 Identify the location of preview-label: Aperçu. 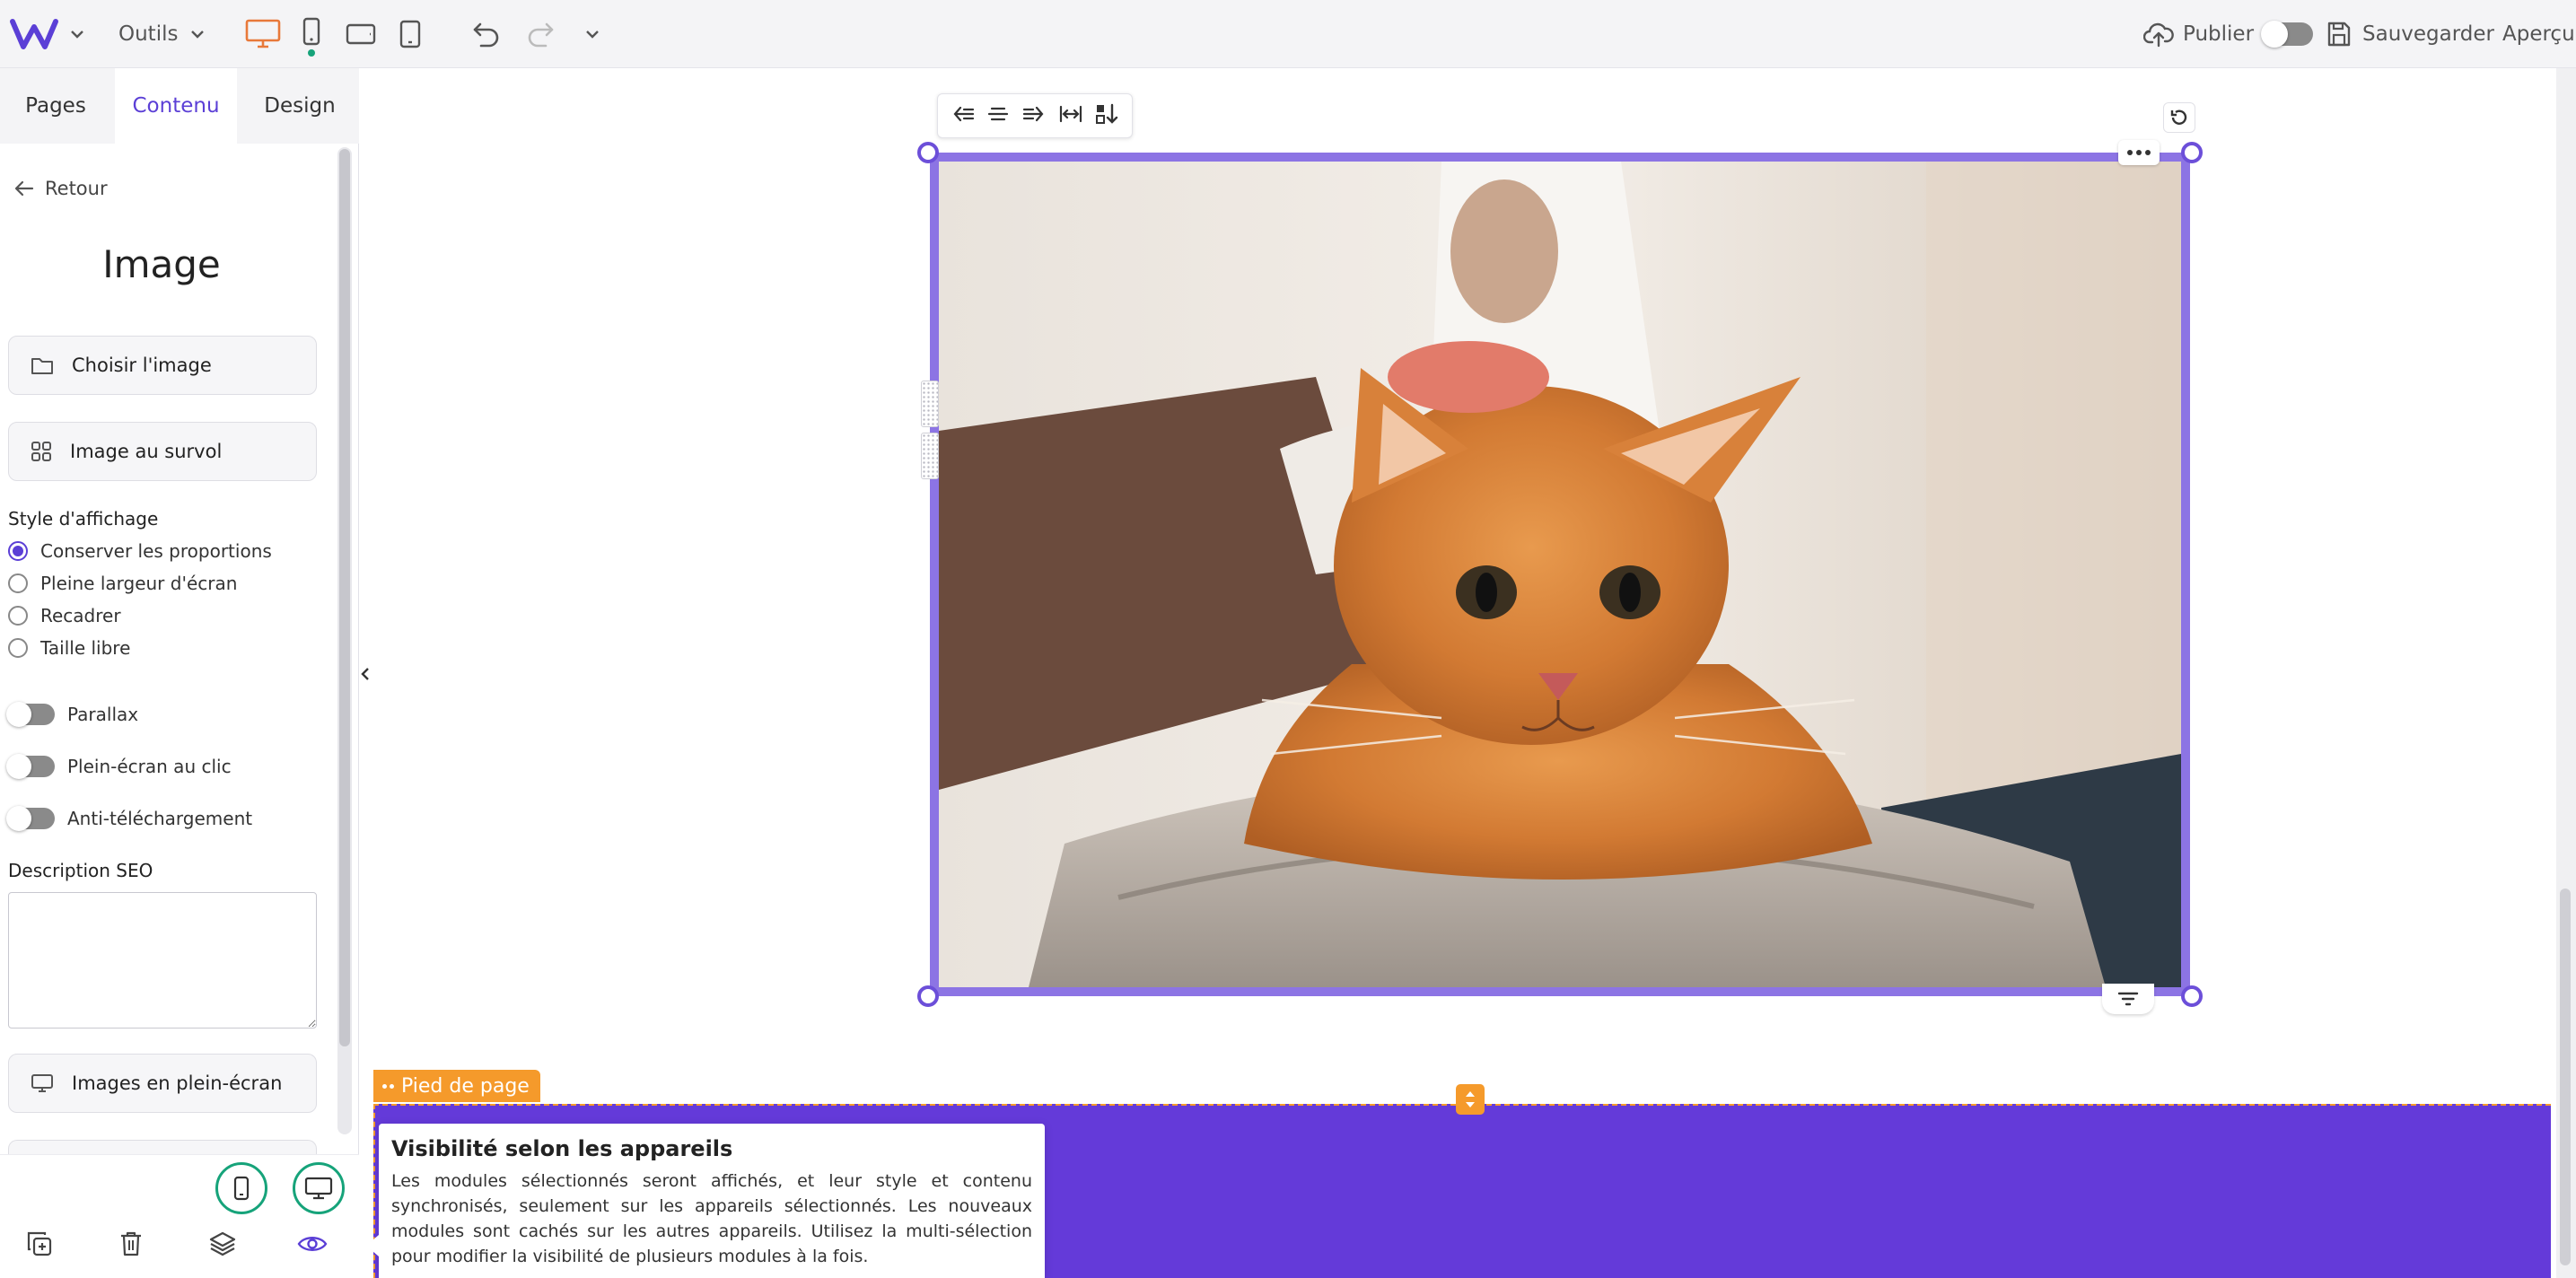
(2538, 34).